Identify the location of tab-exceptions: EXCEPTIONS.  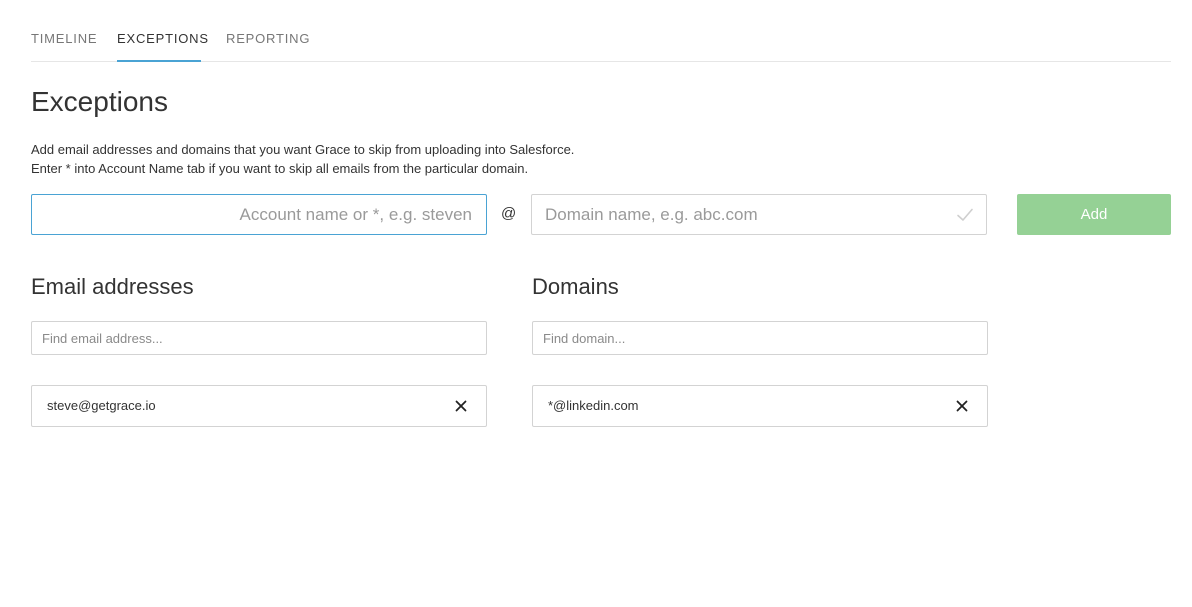
(163, 38).